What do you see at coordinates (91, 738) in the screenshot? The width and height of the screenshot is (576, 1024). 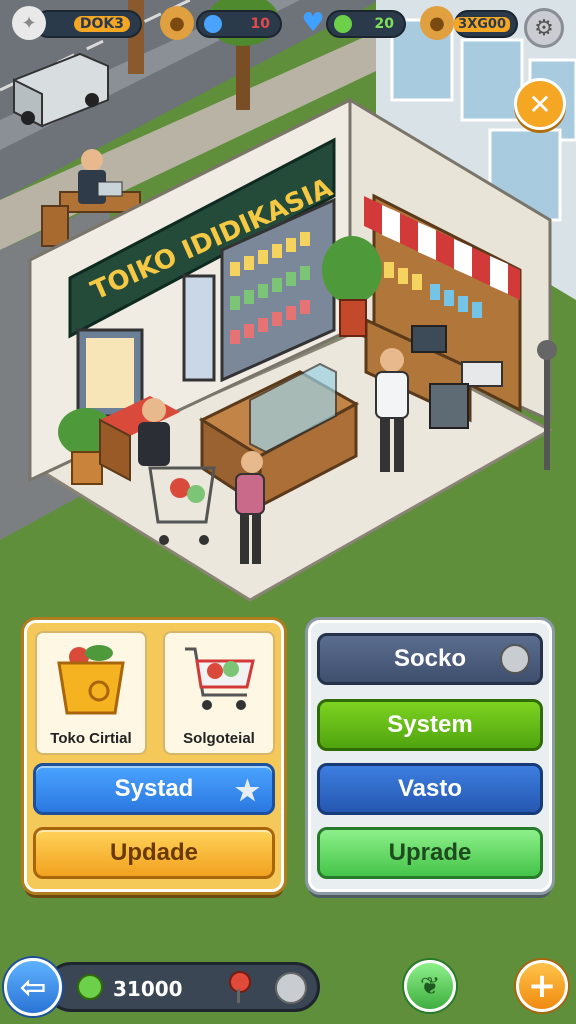 I see `card-toko-cirtial-label: Toko Cirtial` at bounding box center [91, 738].